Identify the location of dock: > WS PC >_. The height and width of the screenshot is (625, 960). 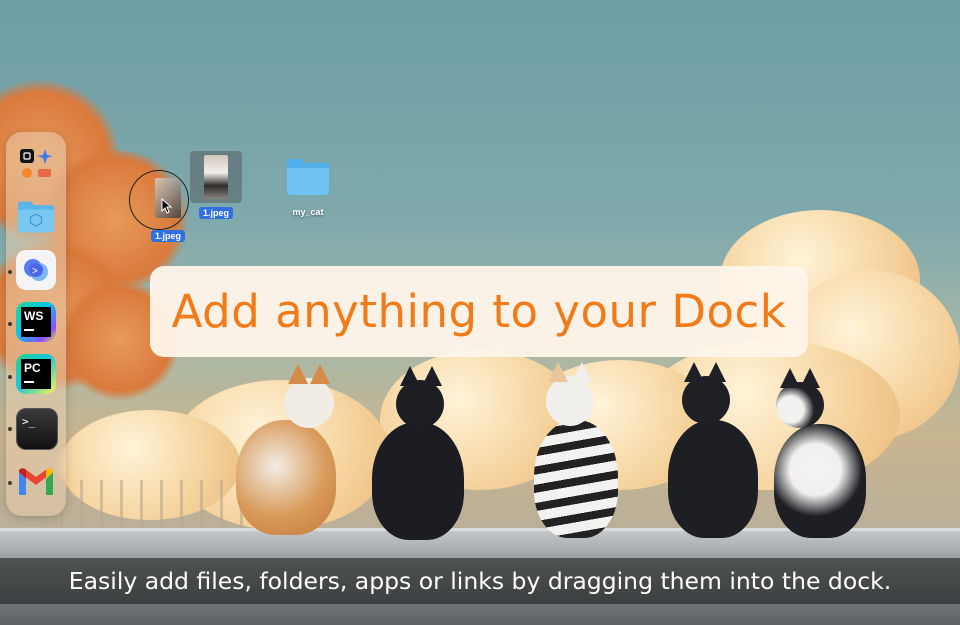
(36, 324).